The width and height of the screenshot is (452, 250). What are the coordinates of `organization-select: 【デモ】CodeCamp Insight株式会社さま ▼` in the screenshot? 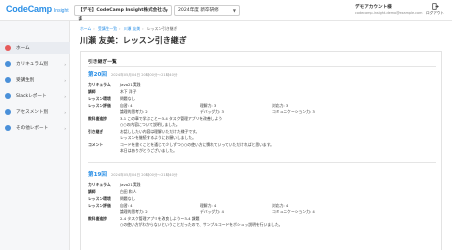 It's located at (123, 13).